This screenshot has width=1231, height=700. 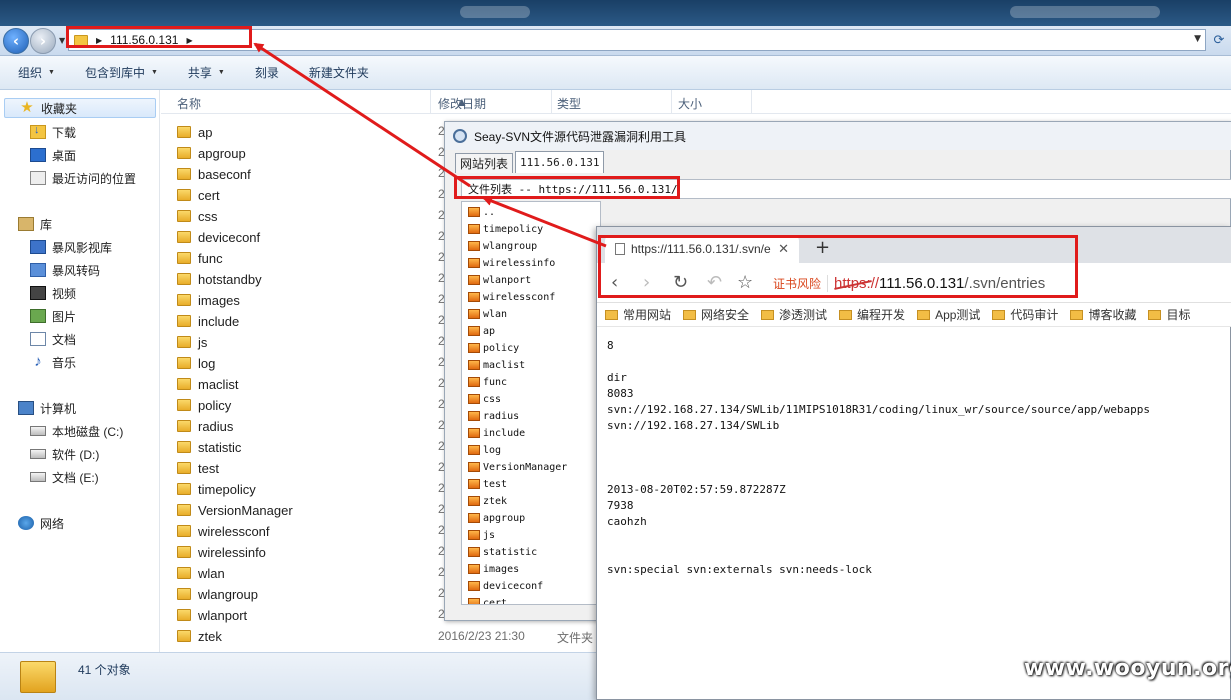 I want to click on refresh-icon: ⟳, so click(x=1219, y=40).